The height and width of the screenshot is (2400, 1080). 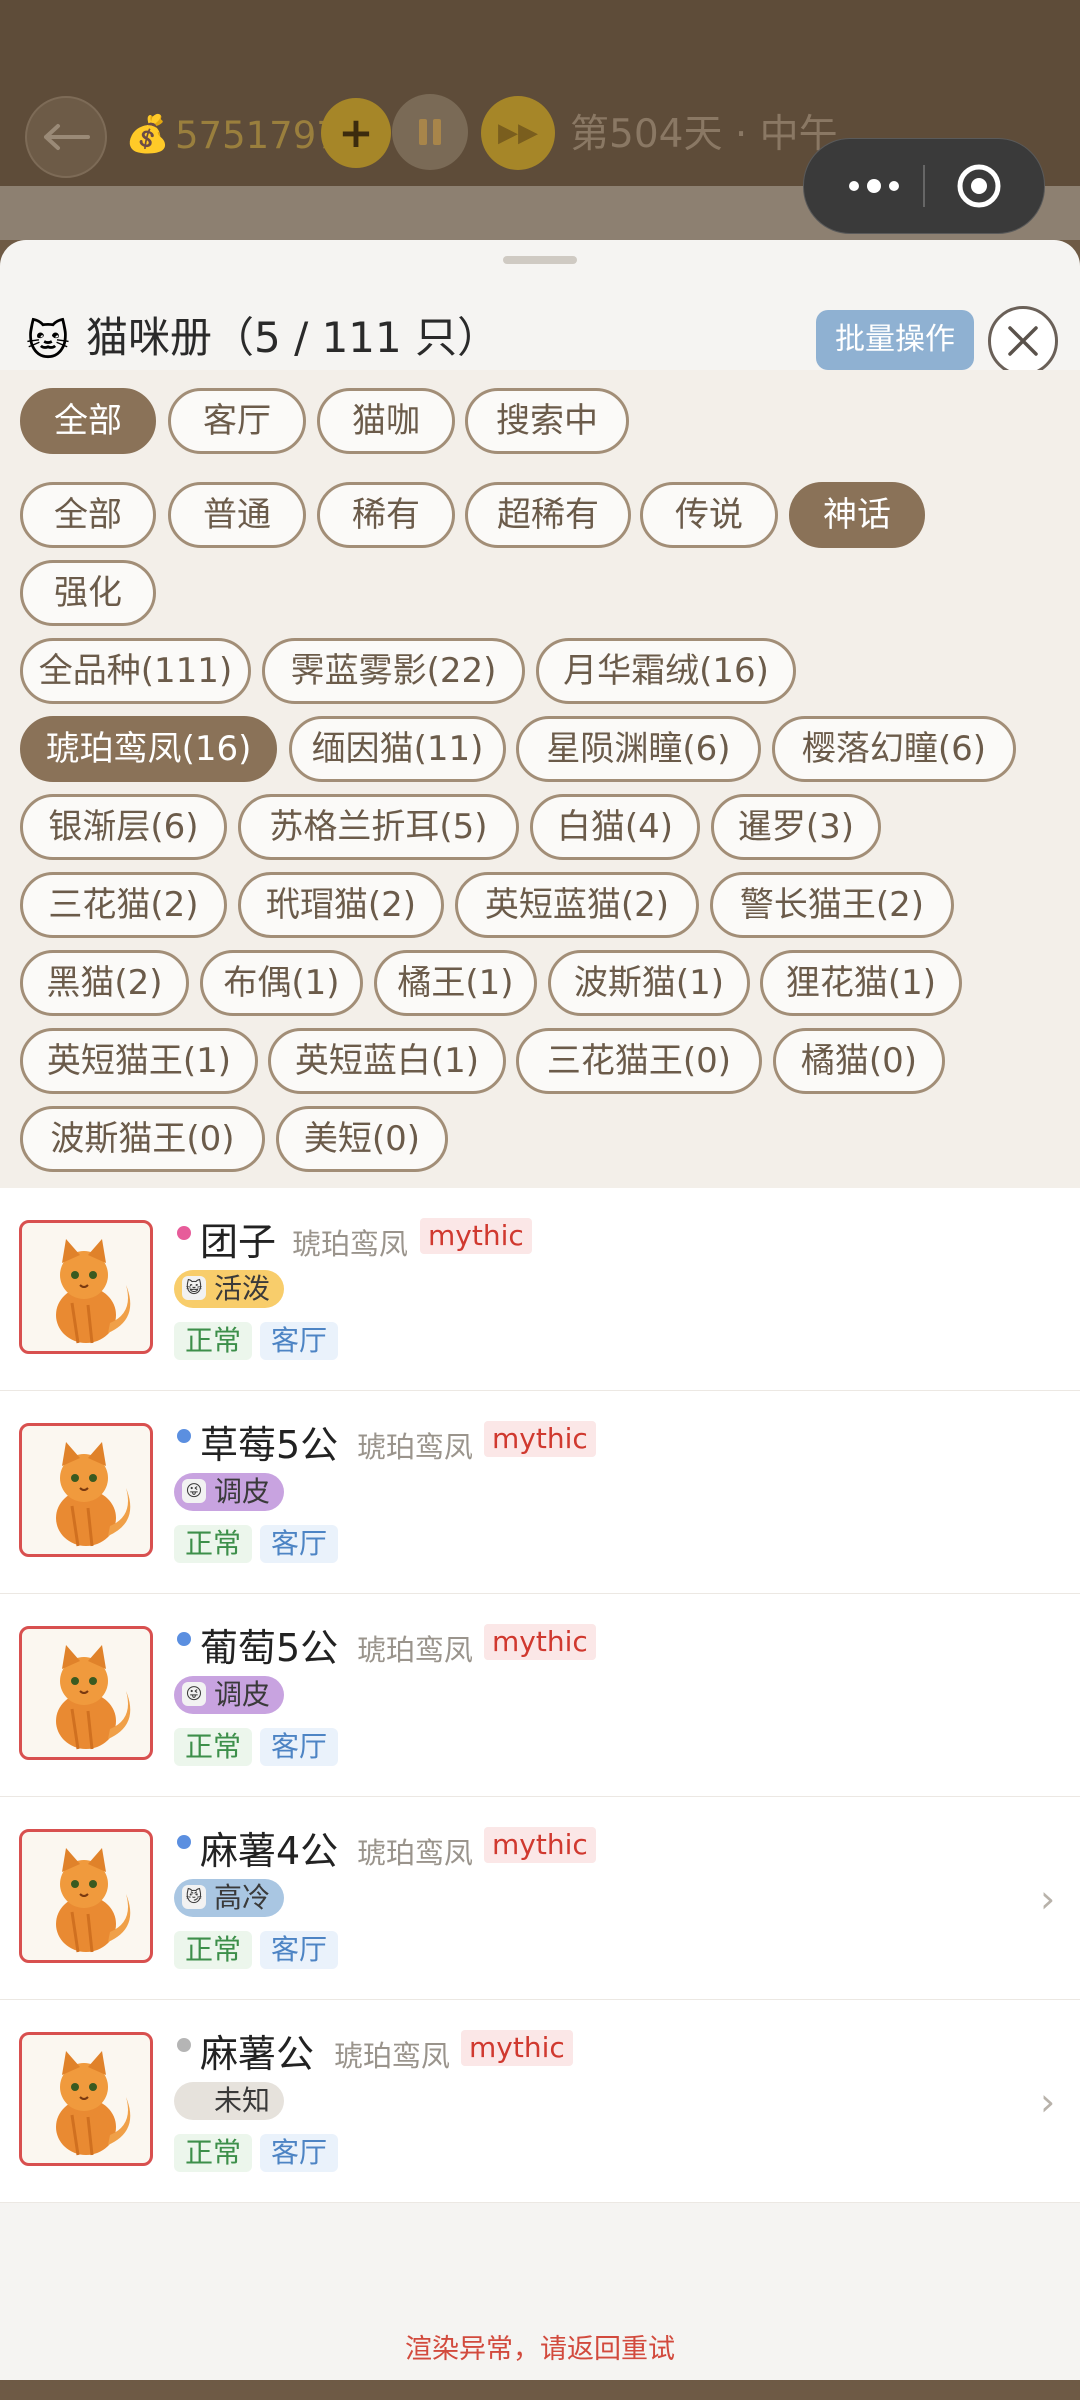 What do you see at coordinates (639, 1061) in the screenshot?
I see `breed-filter: 三花猫王(0)` at bounding box center [639, 1061].